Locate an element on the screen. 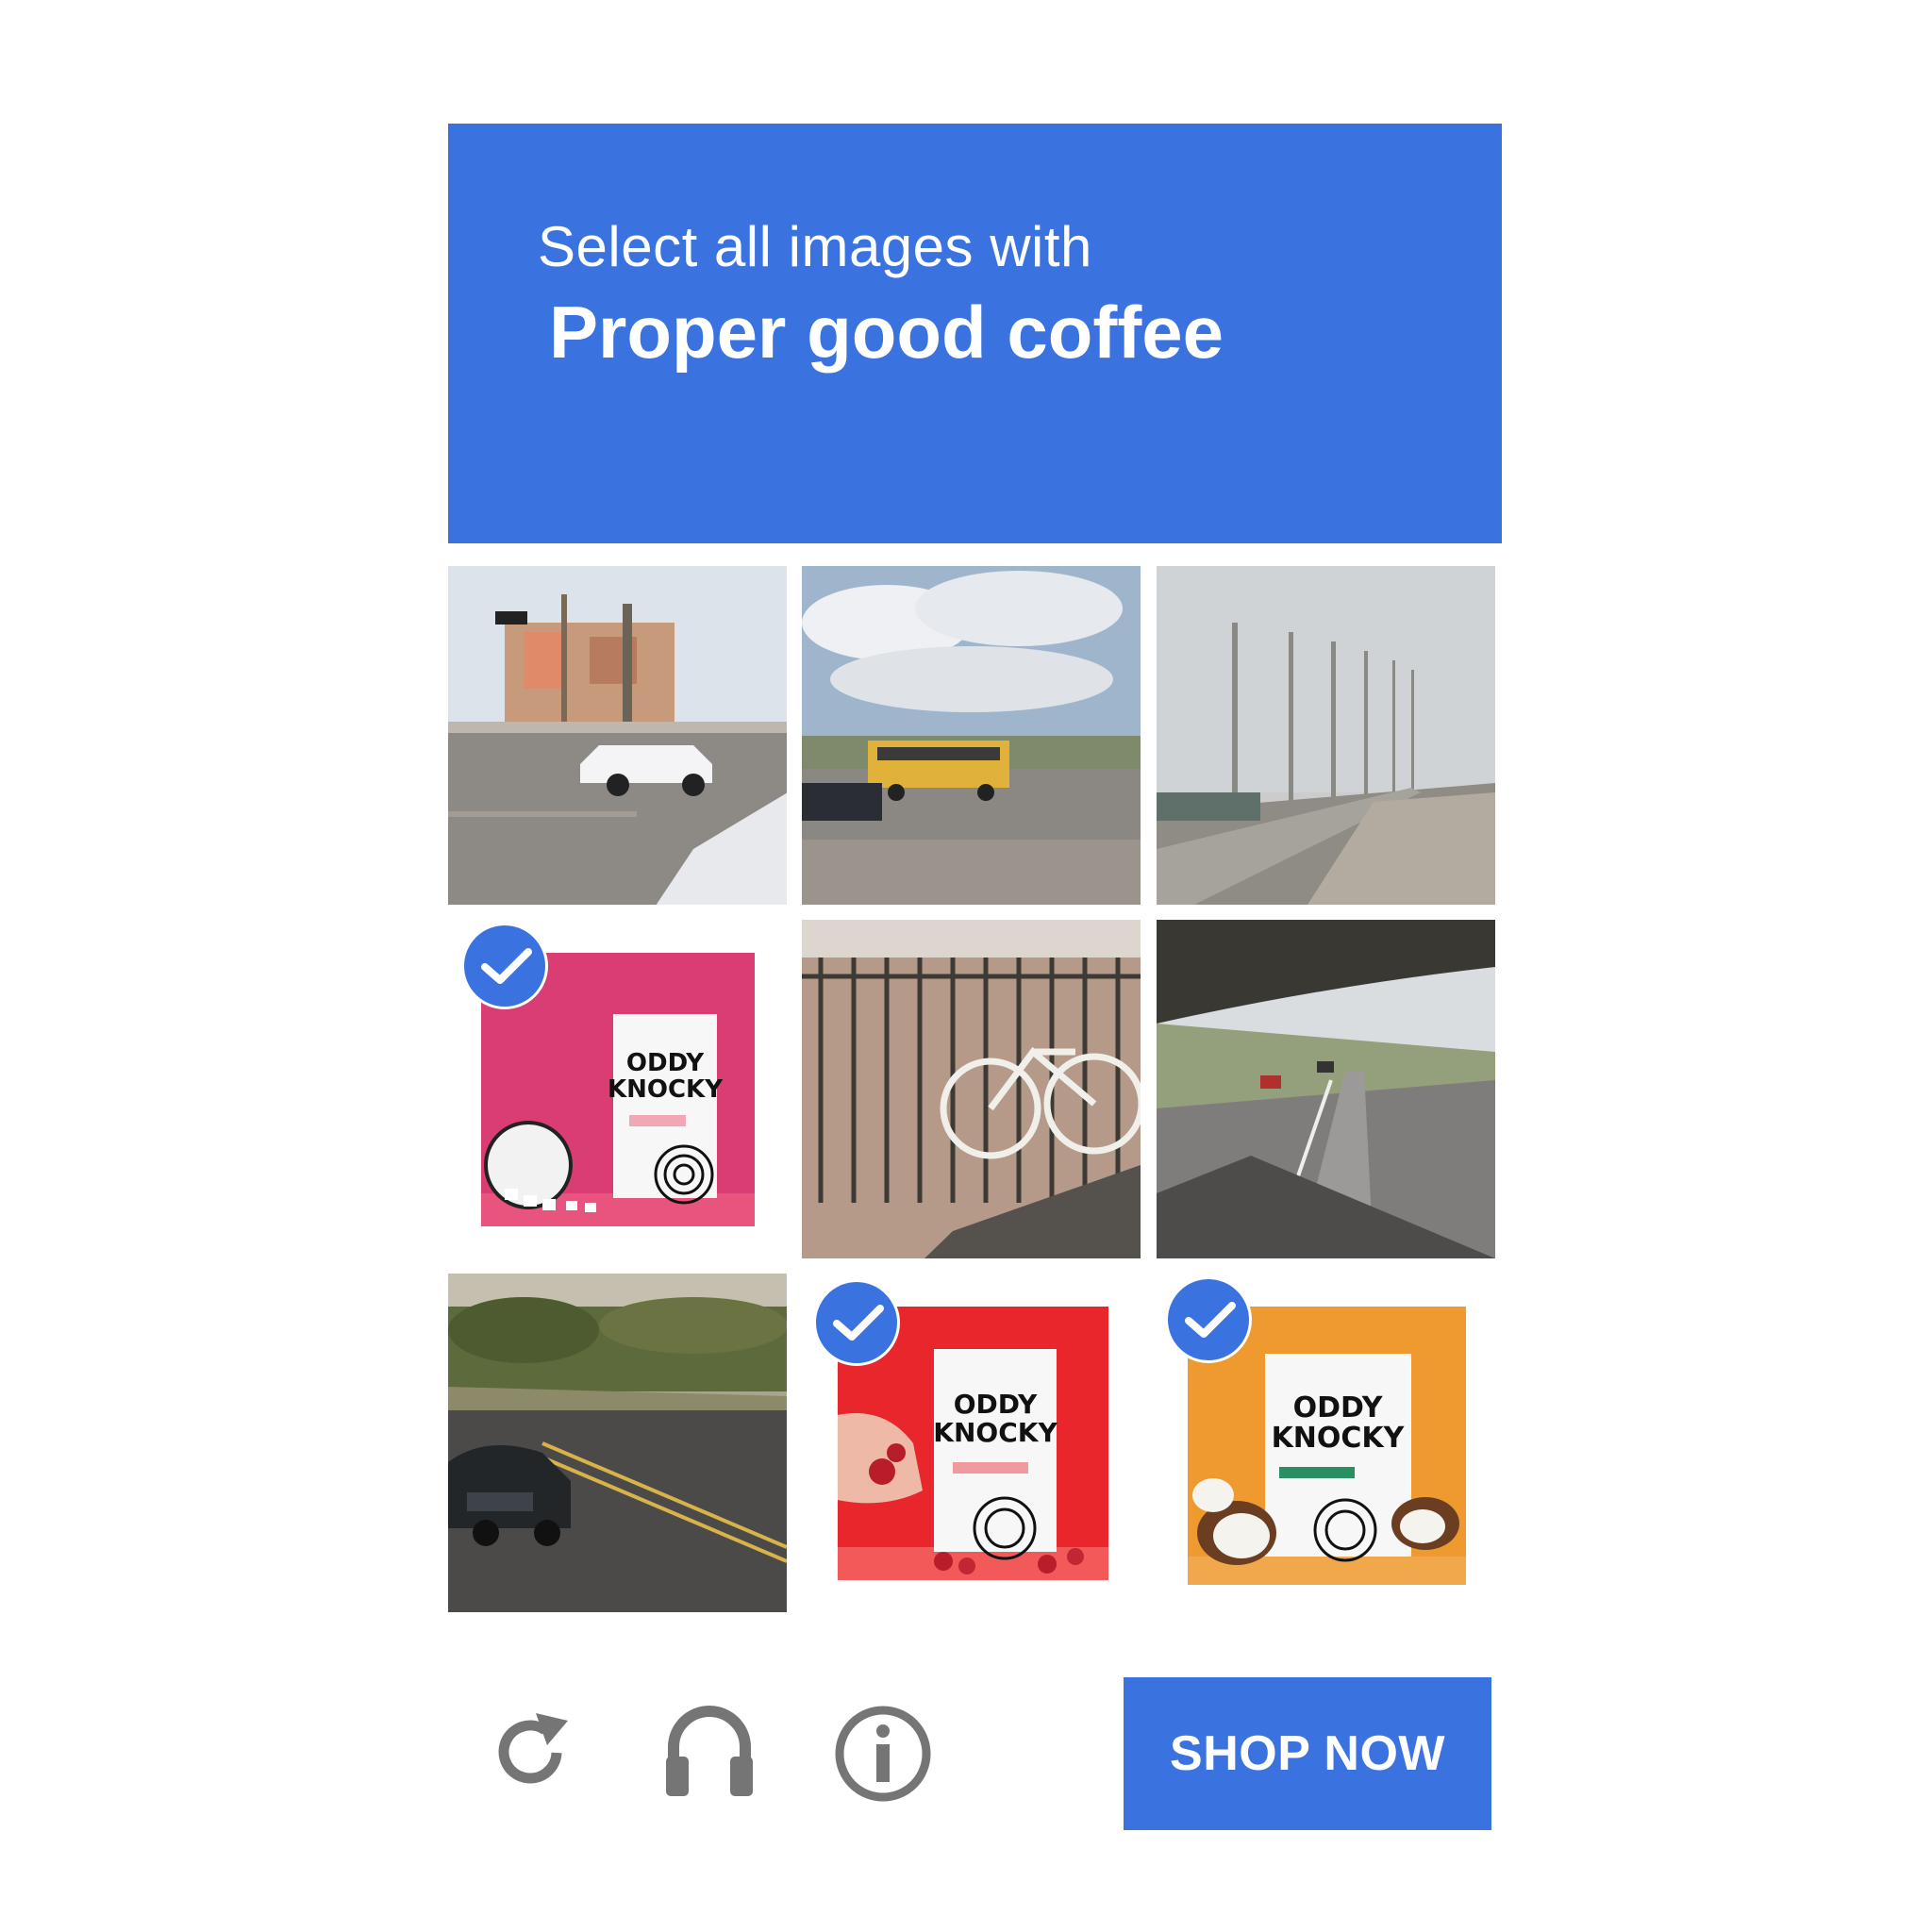  school-bus-image is located at coordinates (971, 735).